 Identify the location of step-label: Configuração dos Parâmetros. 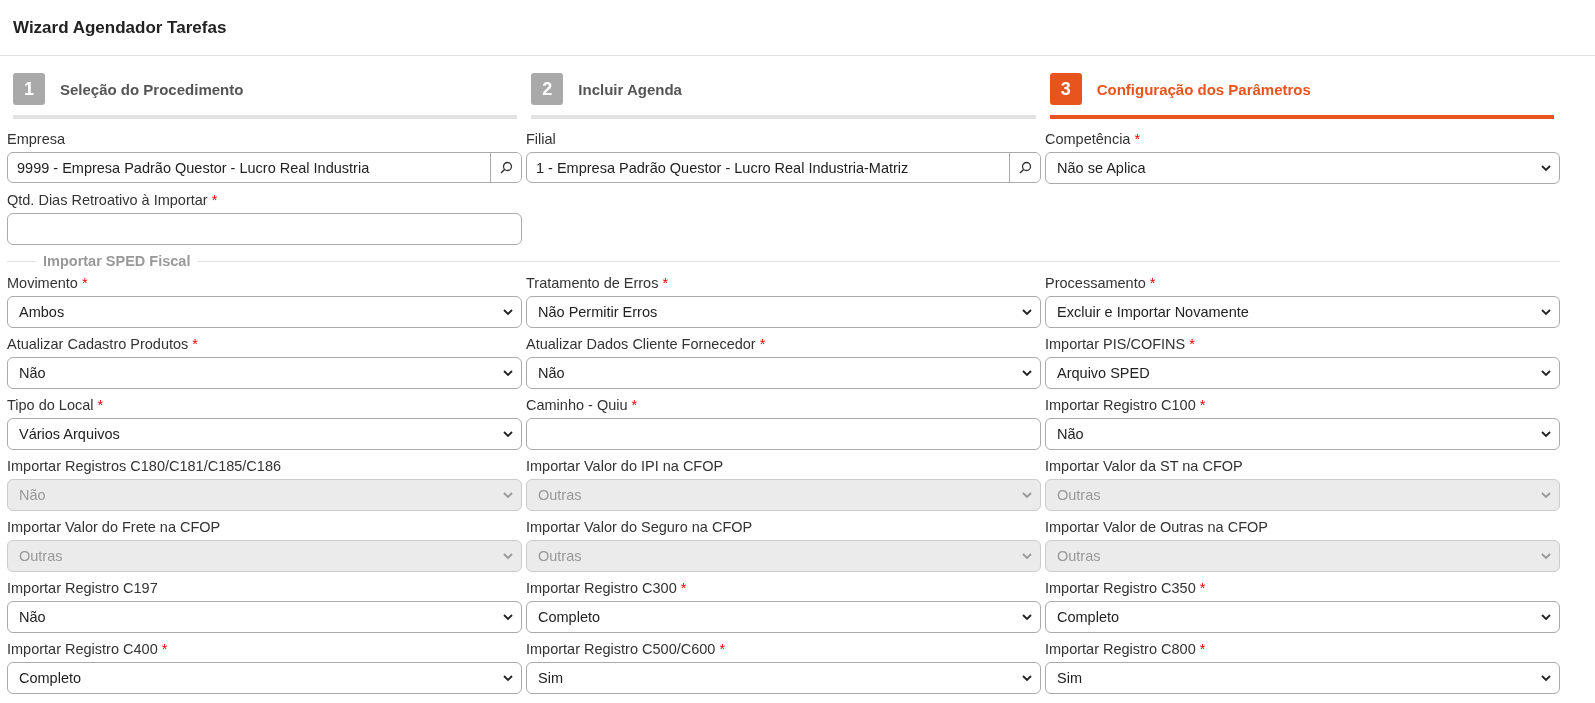
(1203, 89).